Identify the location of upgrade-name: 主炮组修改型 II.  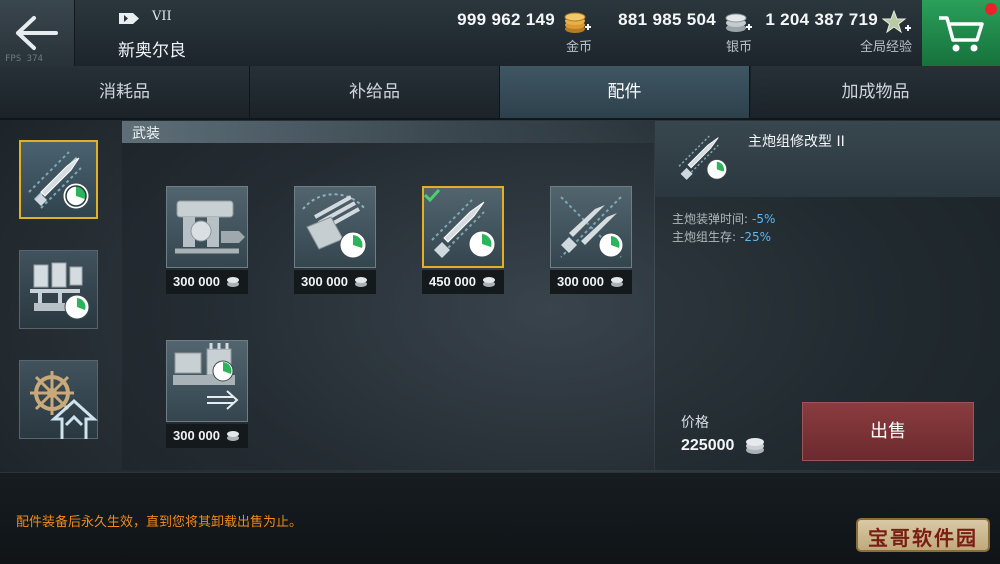
(796, 142).